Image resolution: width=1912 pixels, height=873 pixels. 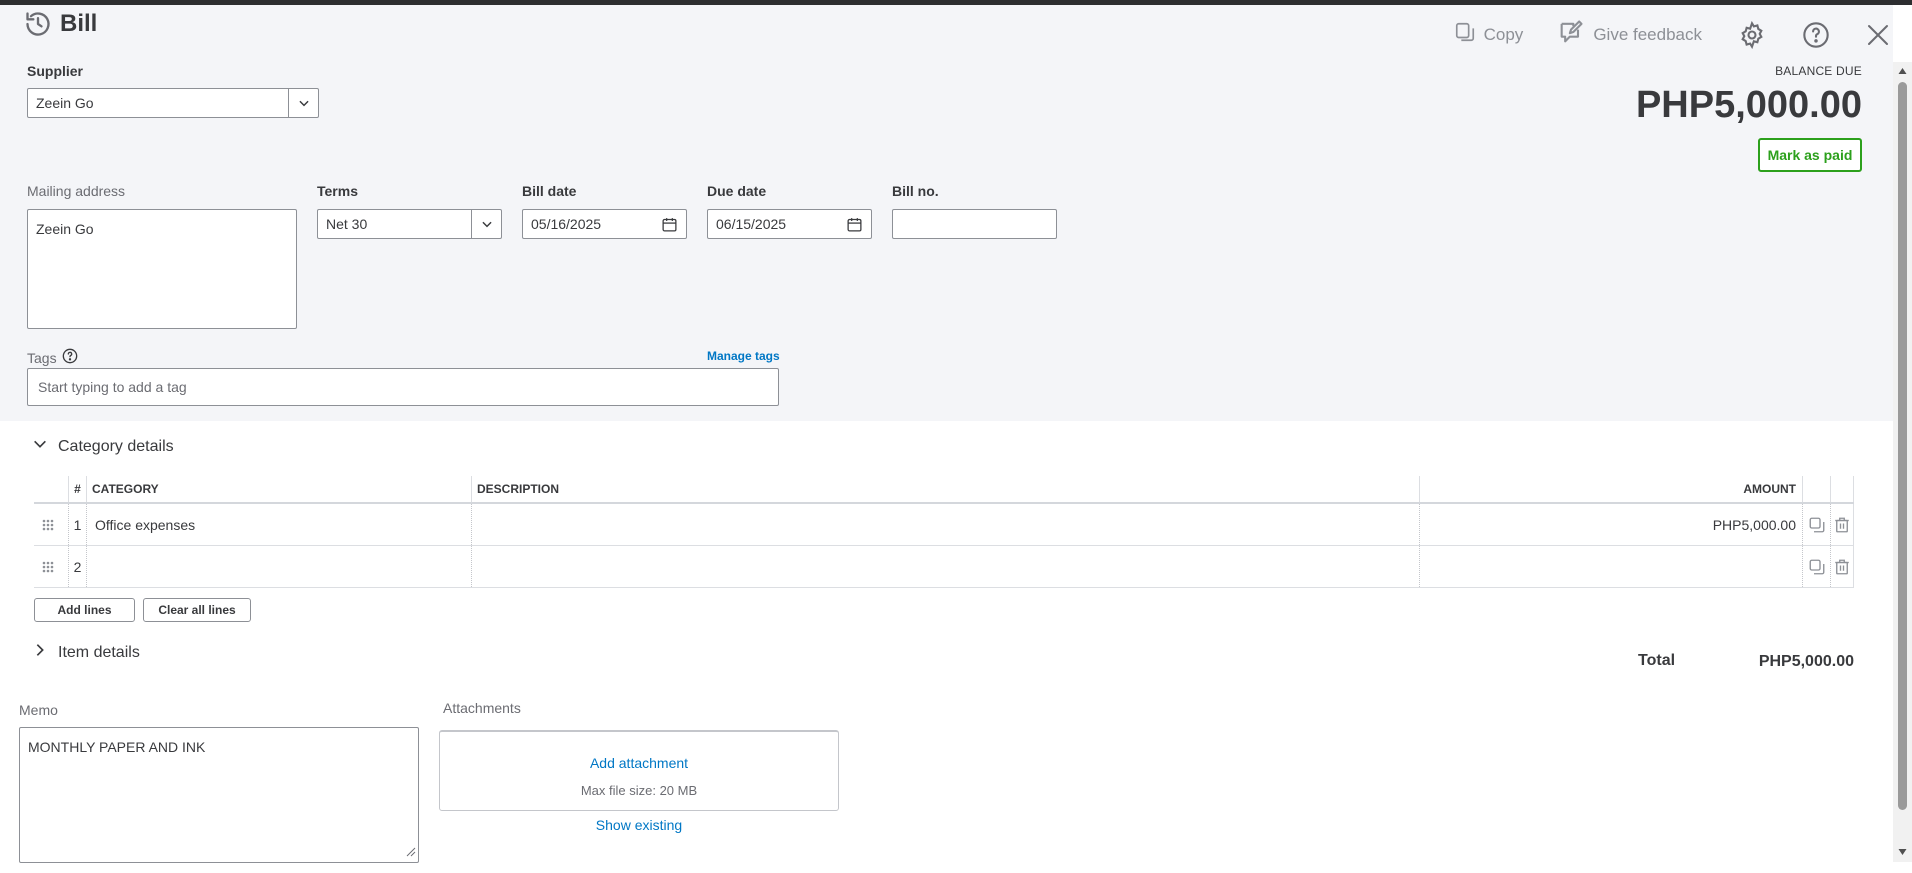 What do you see at coordinates (743, 356) in the screenshot?
I see `manage-tags-link: Manage tags` at bounding box center [743, 356].